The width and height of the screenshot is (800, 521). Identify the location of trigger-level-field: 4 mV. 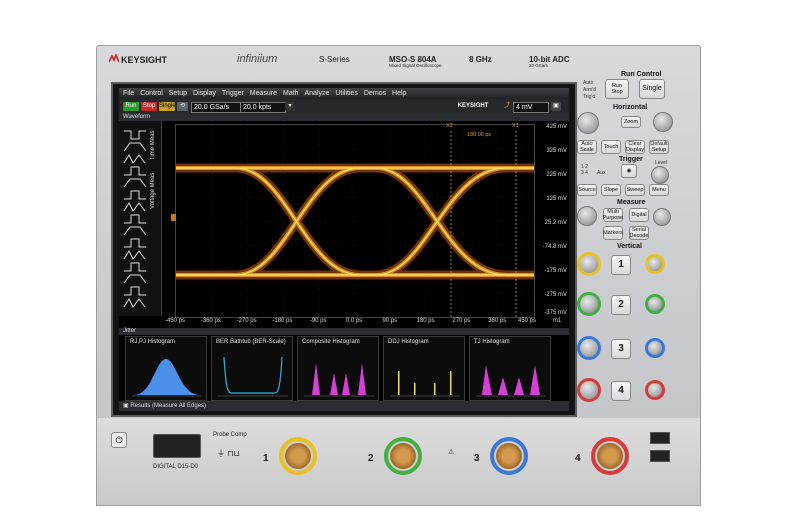
(531, 107).